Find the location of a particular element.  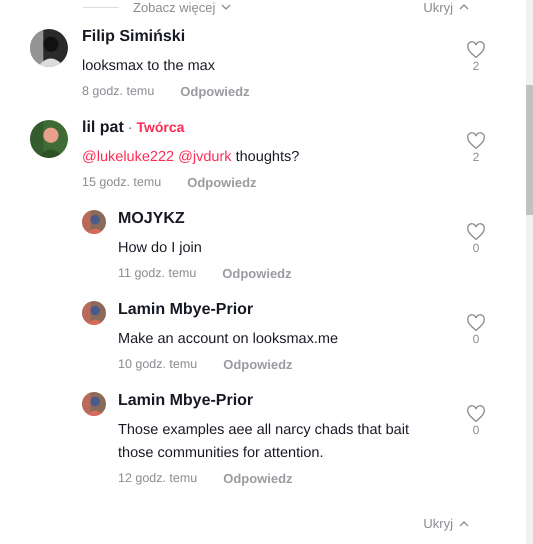

timestamp: 8 godz. temu is located at coordinates (118, 91).